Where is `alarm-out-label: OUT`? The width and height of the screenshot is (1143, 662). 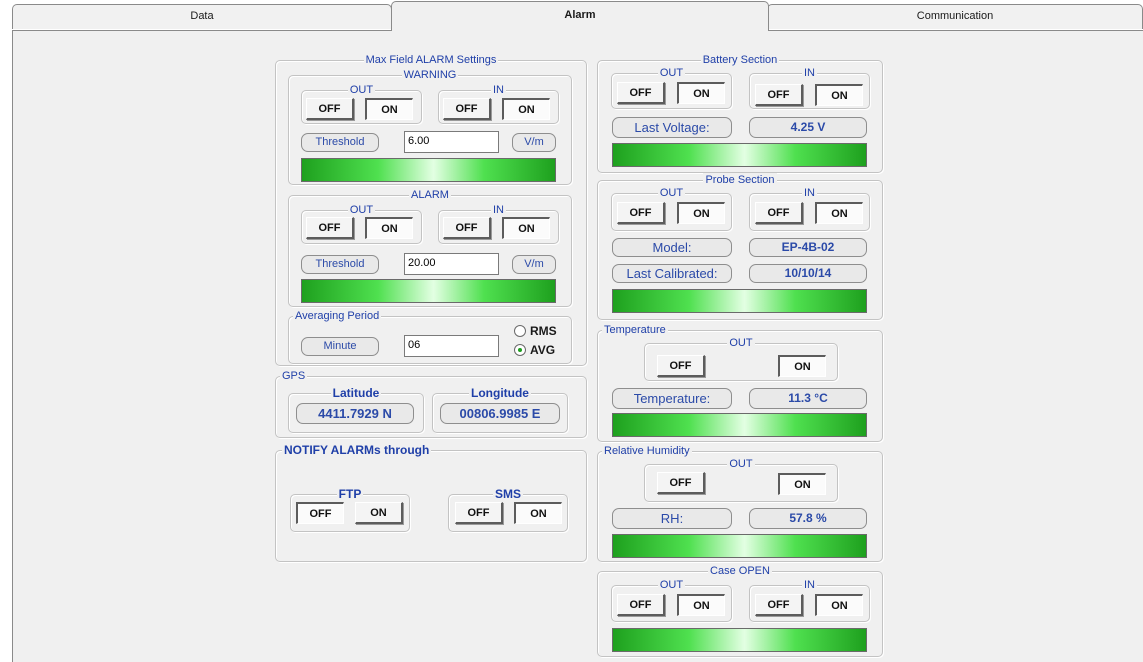 alarm-out-label: OUT is located at coordinates (361, 210).